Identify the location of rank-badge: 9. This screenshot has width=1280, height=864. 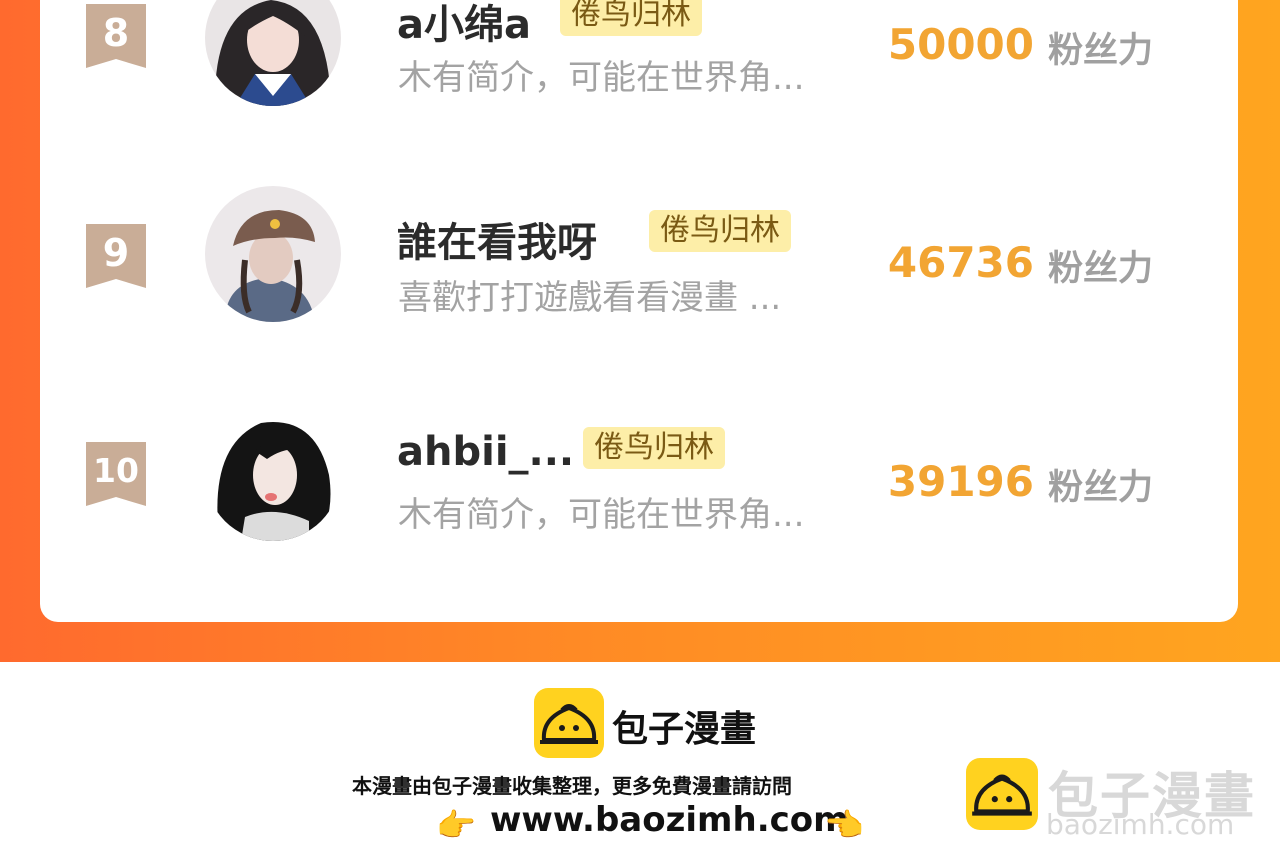
(116, 256).